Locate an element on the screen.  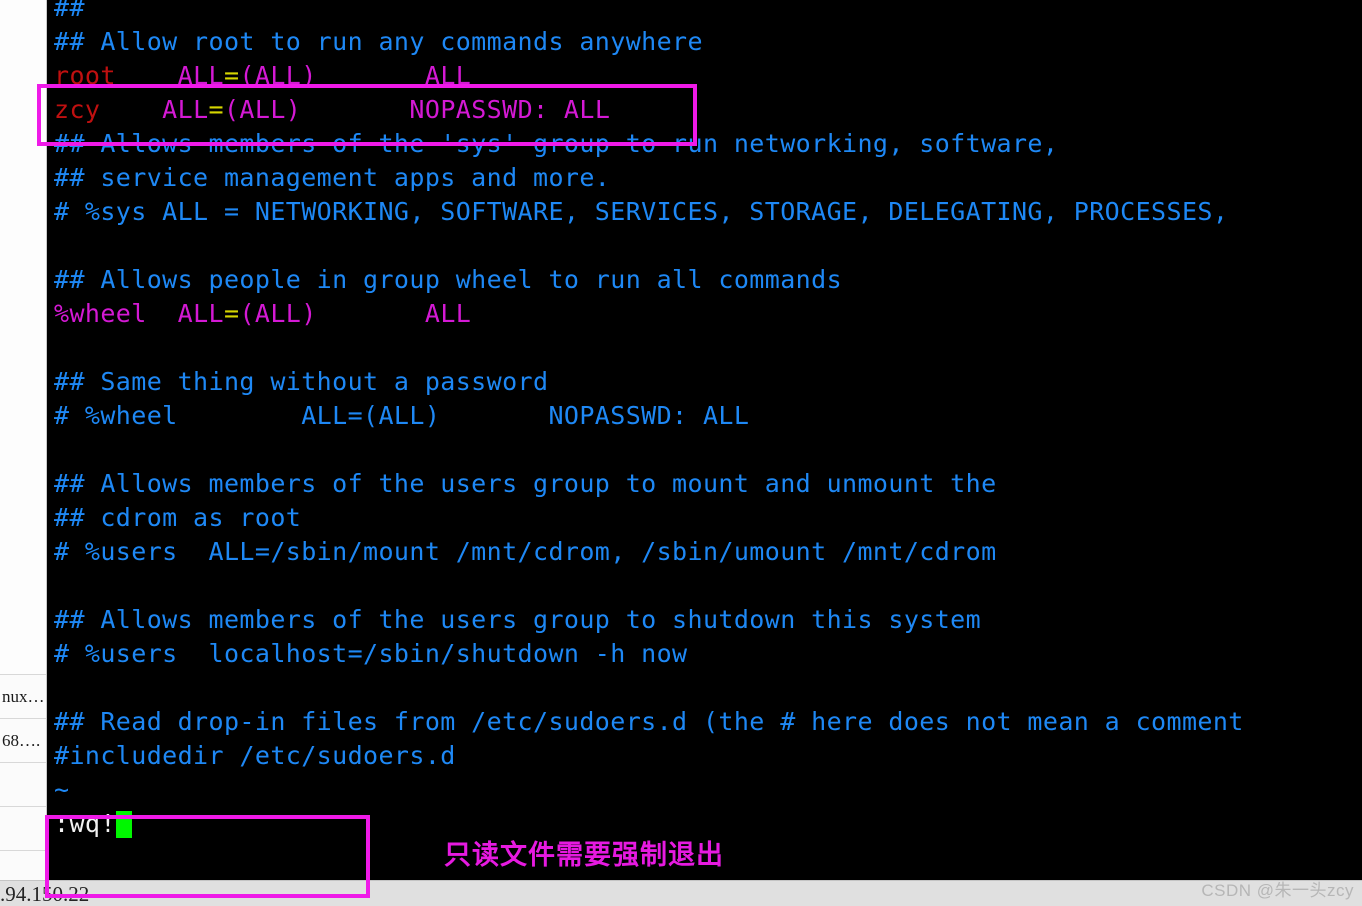
background-status-bar is located at coordinates (681, 893).